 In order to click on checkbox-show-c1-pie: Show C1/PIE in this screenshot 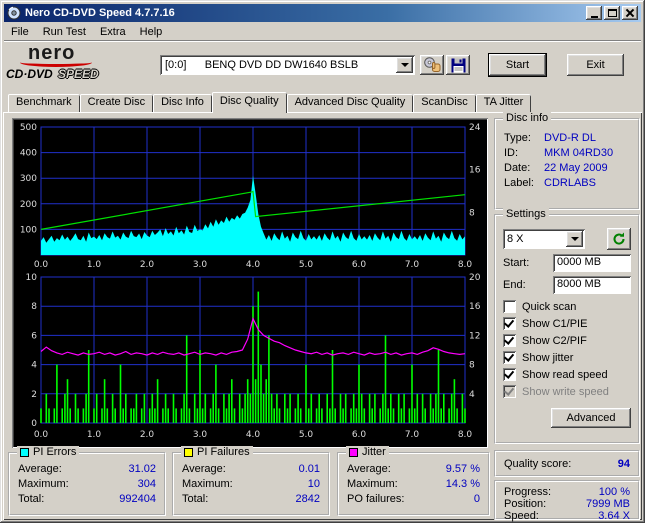, I will do `click(567, 323)`.